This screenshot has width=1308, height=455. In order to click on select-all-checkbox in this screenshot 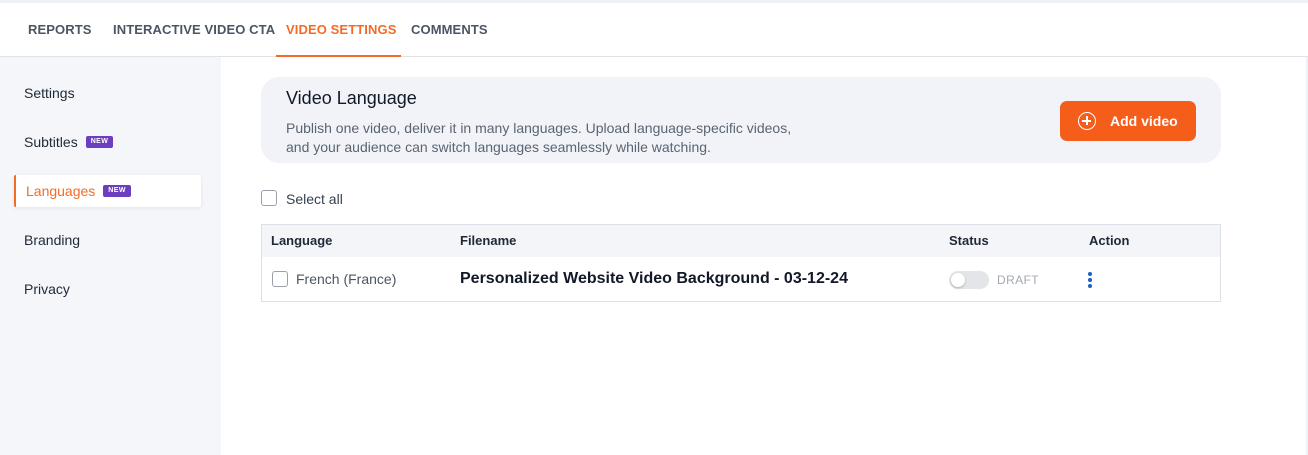, I will do `click(269, 198)`.